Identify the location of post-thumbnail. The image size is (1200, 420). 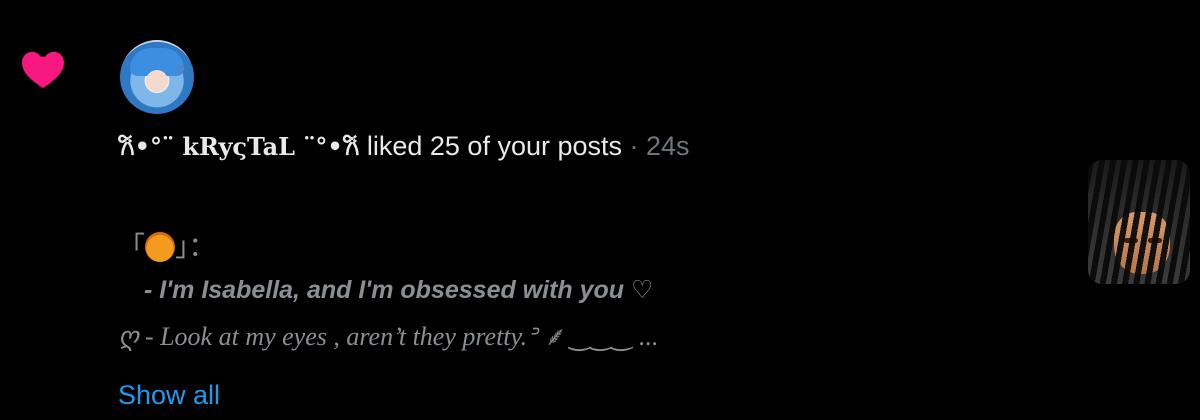
(1139, 222).